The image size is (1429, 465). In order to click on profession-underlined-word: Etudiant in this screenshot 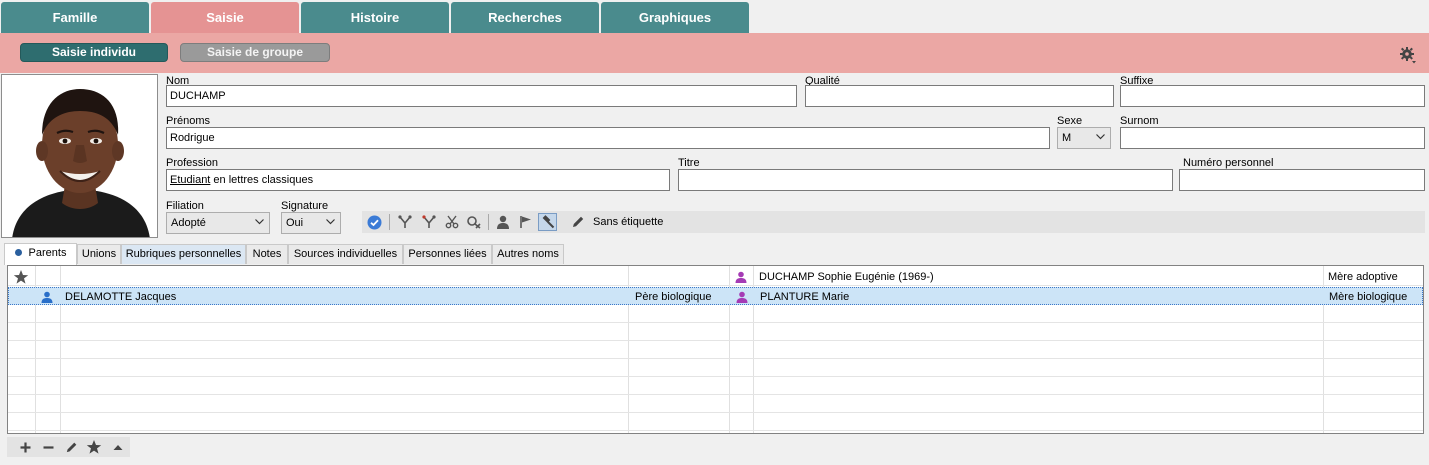, I will do `click(190, 180)`.